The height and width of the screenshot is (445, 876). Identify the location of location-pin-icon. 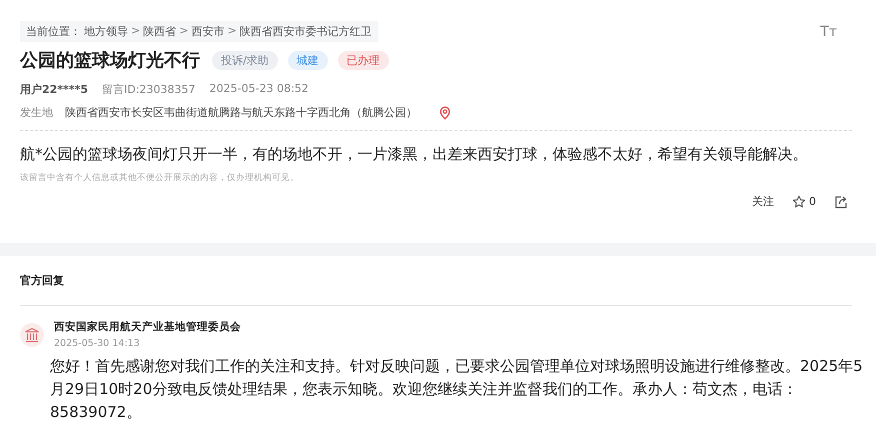
(445, 113).